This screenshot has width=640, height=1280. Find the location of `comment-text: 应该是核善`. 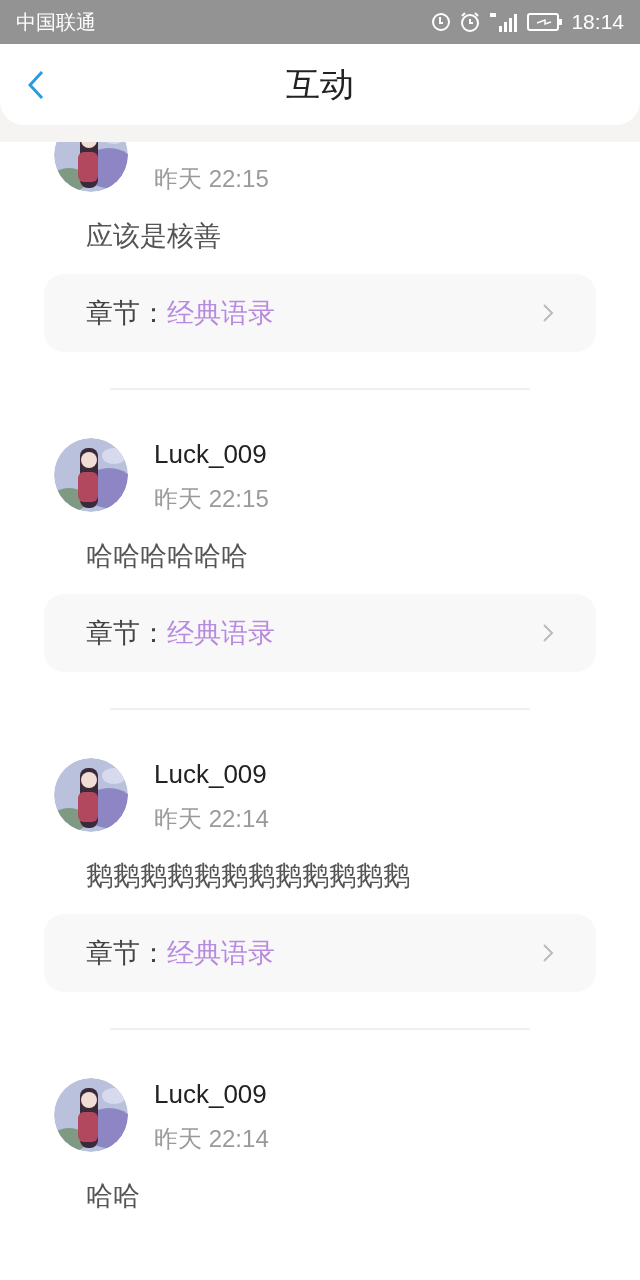

comment-text: 应该是核善 is located at coordinates (153, 236).